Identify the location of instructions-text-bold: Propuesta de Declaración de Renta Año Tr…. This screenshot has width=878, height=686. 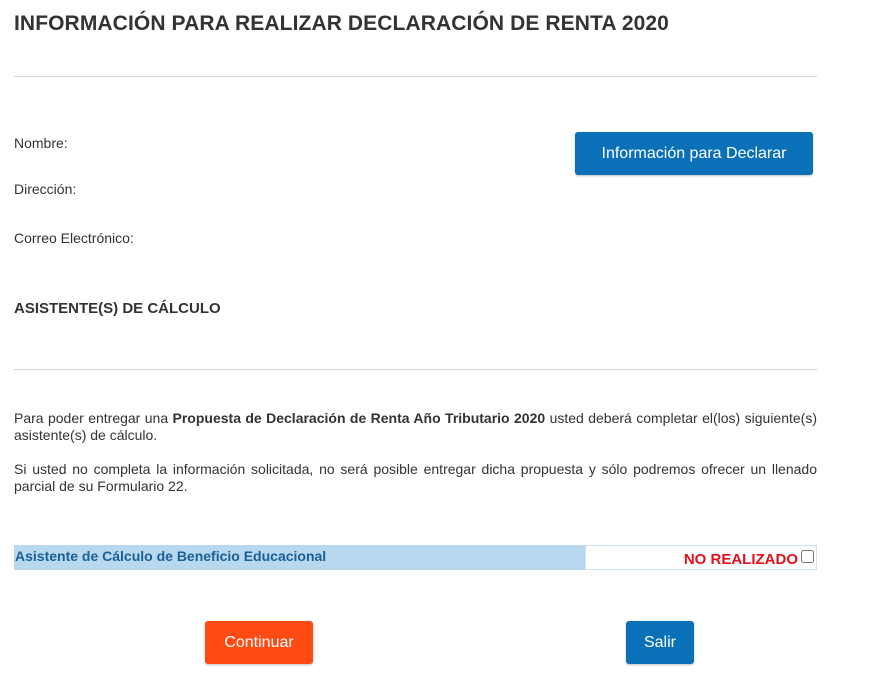
(359, 418).